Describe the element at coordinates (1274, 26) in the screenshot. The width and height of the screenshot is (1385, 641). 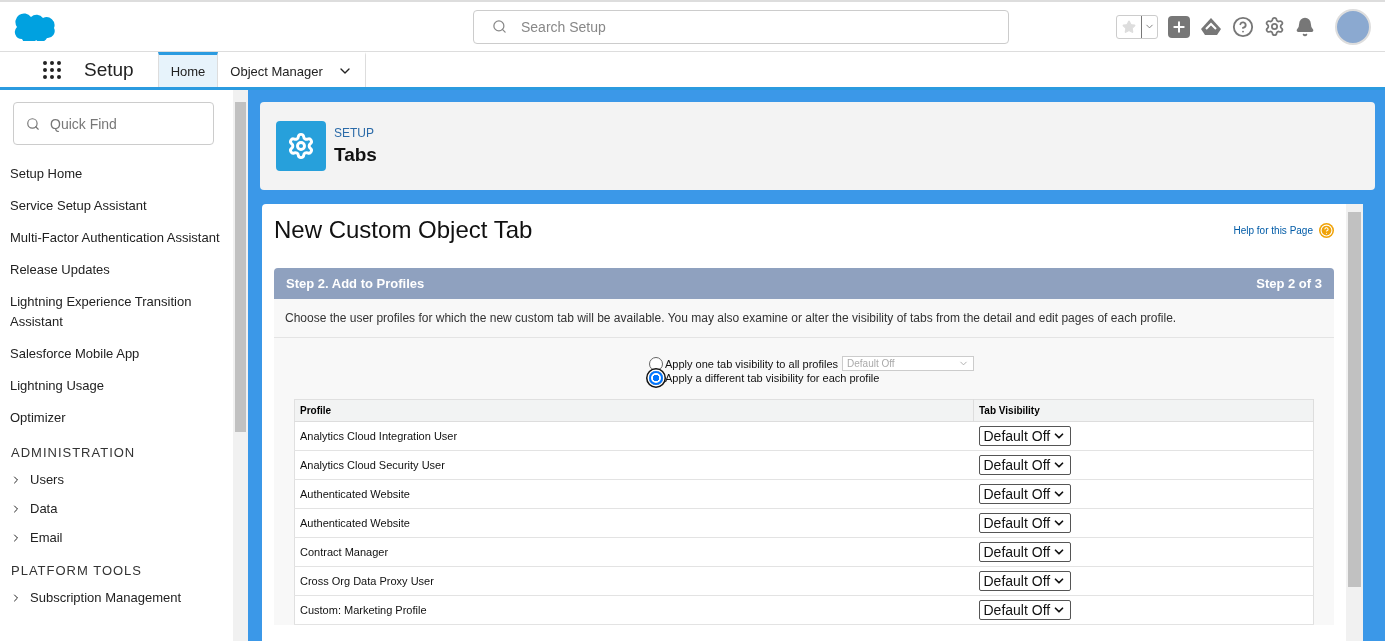
I see `settings-icon` at that location.